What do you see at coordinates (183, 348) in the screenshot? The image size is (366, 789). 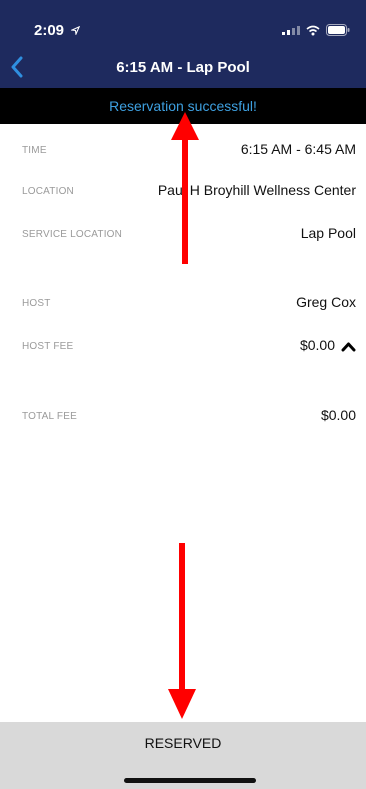 I see `detail-row-host-fee: HOST FEE $0.00` at bounding box center [183, 348].